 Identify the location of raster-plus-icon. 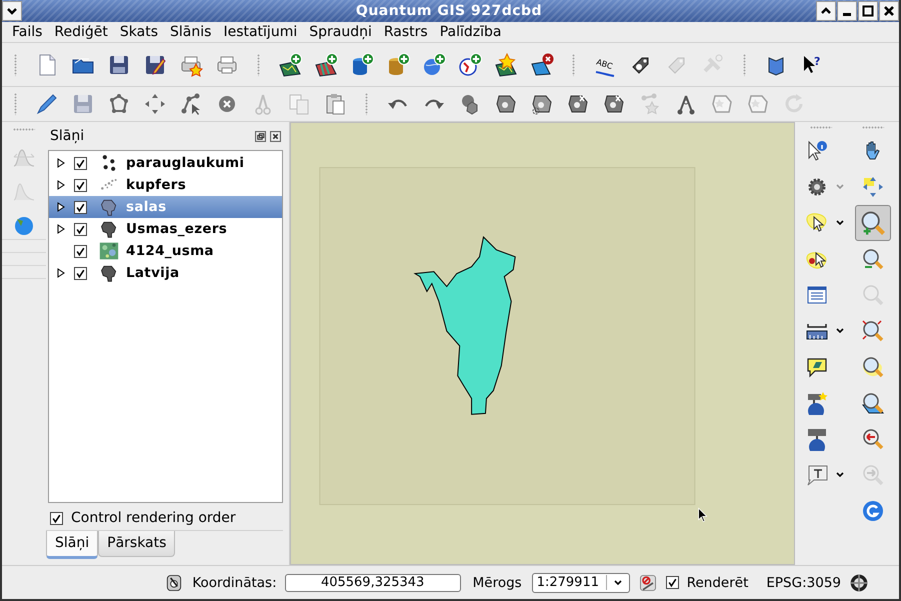
(326, 64).